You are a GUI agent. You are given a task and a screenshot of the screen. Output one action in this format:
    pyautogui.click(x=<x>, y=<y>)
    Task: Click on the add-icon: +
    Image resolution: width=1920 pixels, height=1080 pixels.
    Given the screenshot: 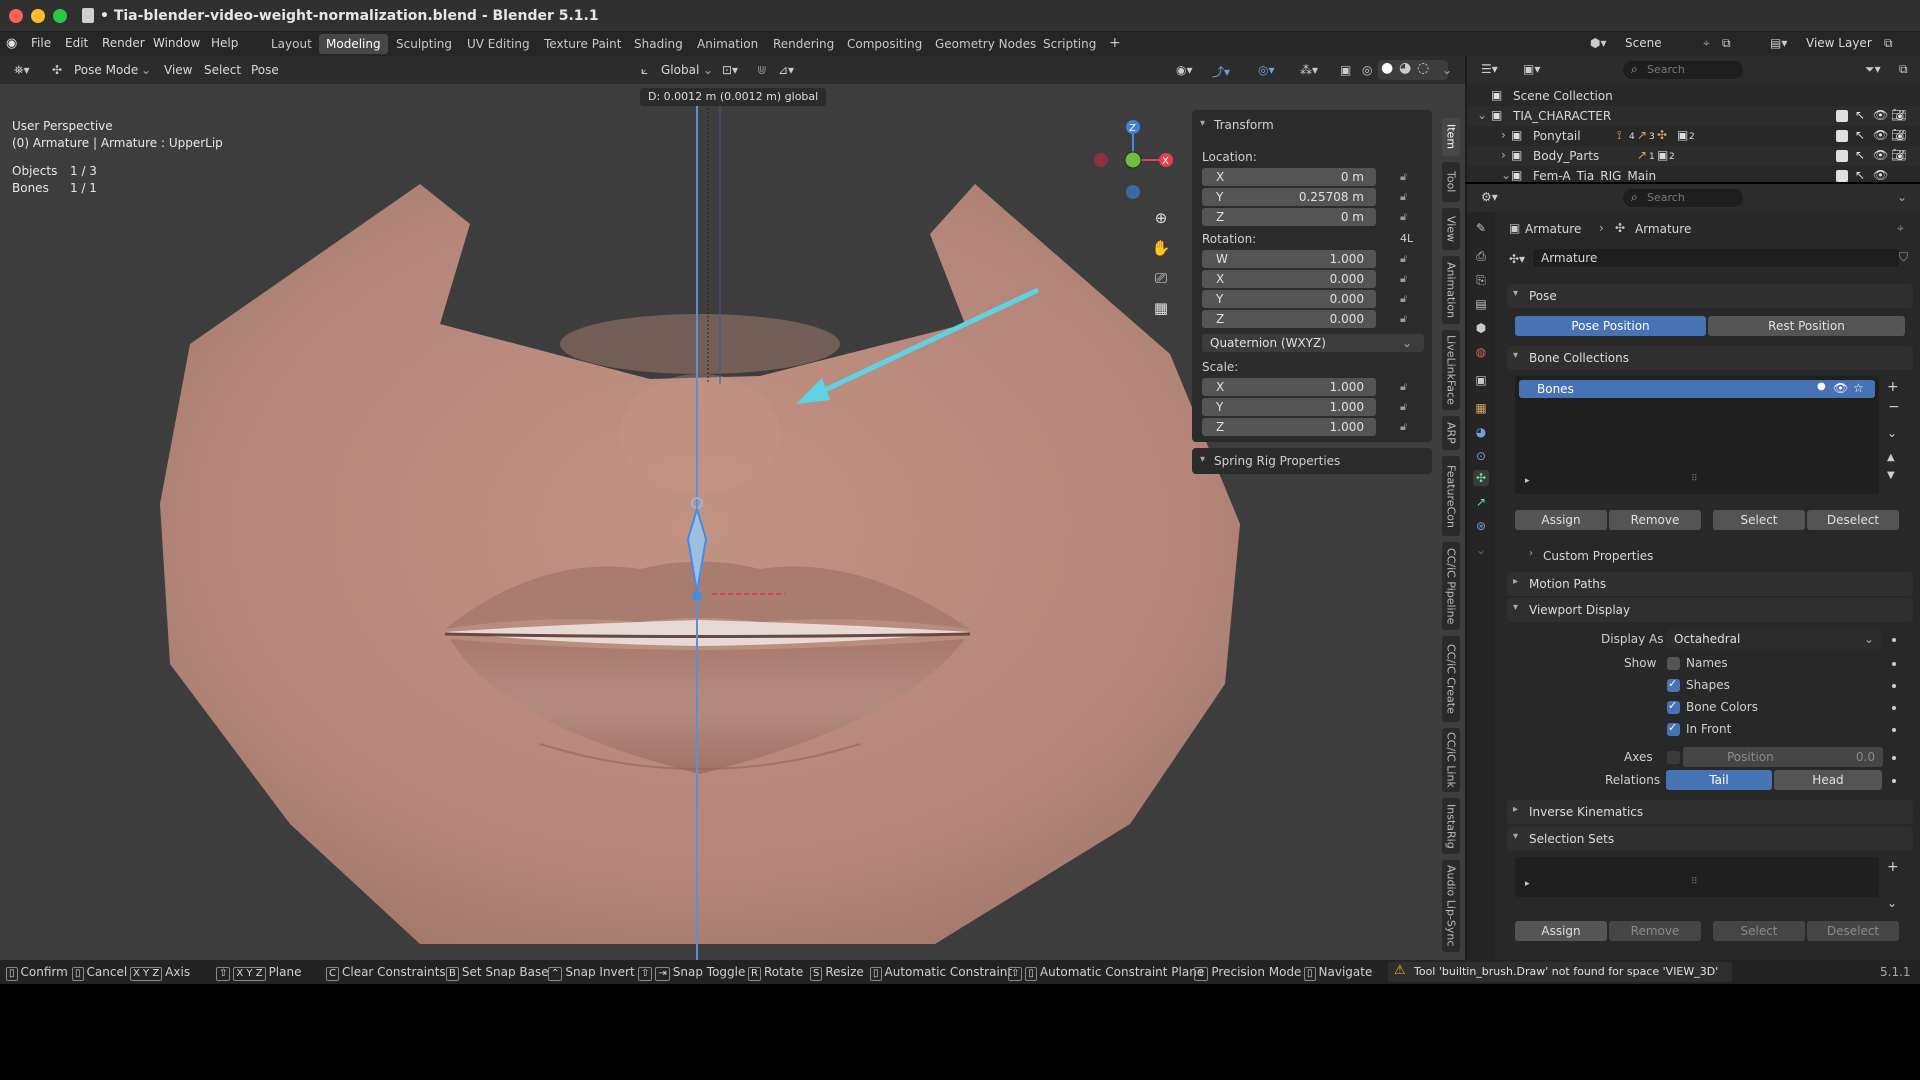 What is the action you would take?
    pyautogui.click(x=1893, y=387)
    